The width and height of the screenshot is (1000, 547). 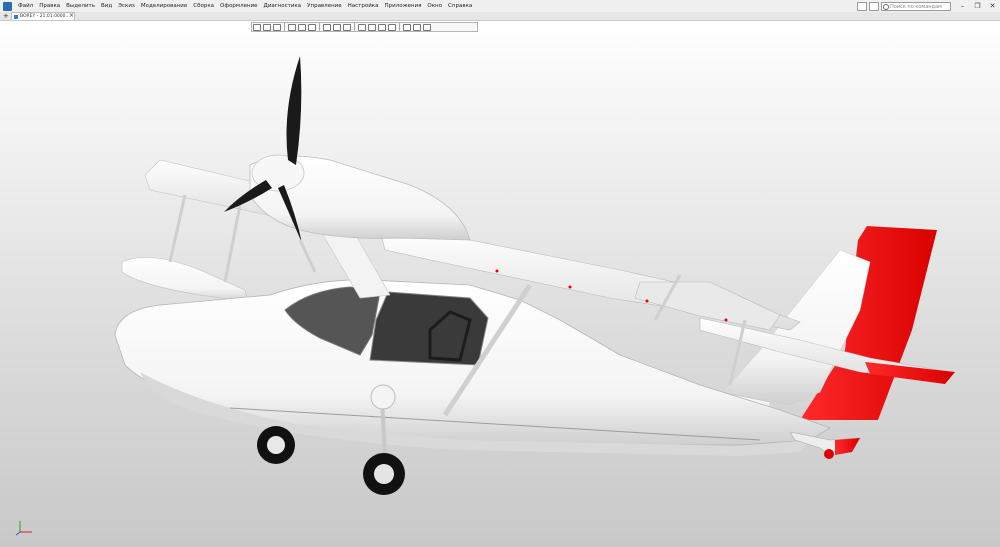 I want to click on menu-settings: Настройка, so click(x=363, y=6).